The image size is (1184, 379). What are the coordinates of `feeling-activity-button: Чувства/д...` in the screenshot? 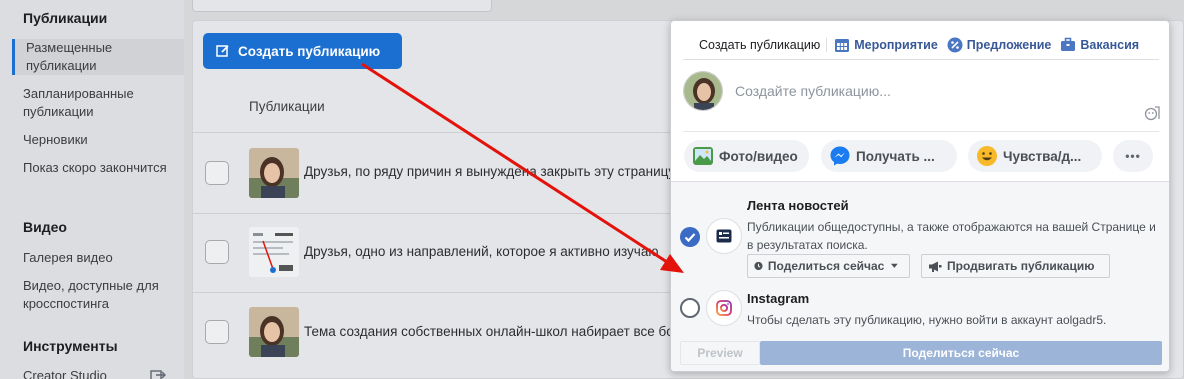 It's located at (1035, 156).